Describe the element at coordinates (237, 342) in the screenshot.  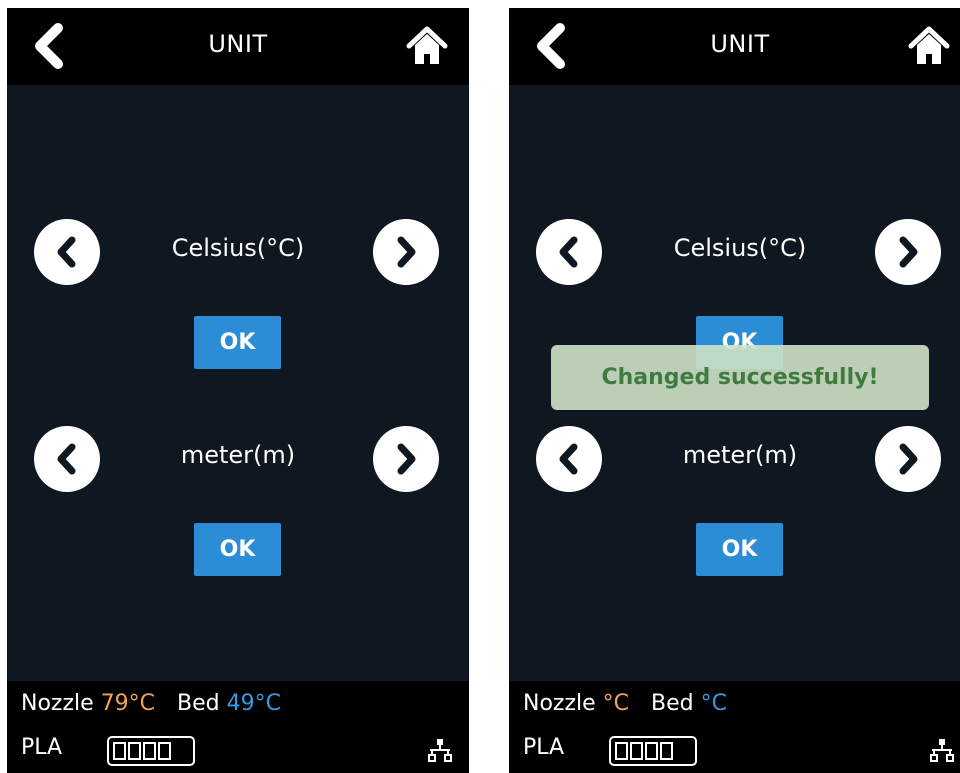
I see `temperature-ok-button: OK` at that location.